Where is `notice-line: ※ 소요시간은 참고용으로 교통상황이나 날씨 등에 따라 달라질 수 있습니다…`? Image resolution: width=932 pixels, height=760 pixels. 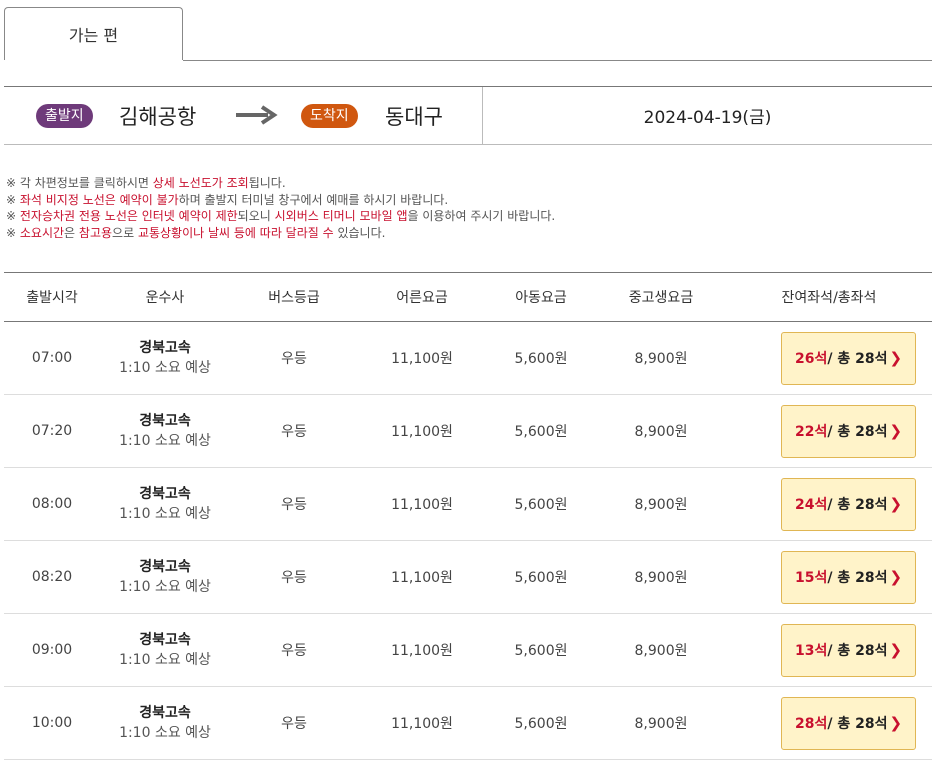
notice-line: ※ 소요시간은 참고용으로 교통상황이나 날씨 등에 따라 달라질 수 있습니다… is located at coordinates (280, 233).